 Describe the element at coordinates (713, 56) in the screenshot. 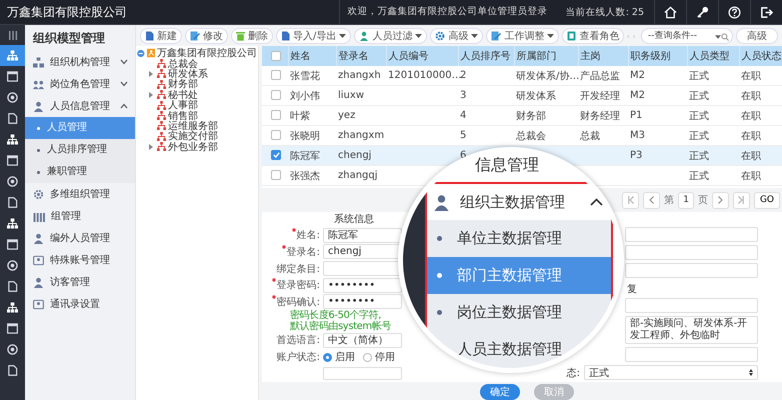

I see `column-header: 人员类型` at that location.